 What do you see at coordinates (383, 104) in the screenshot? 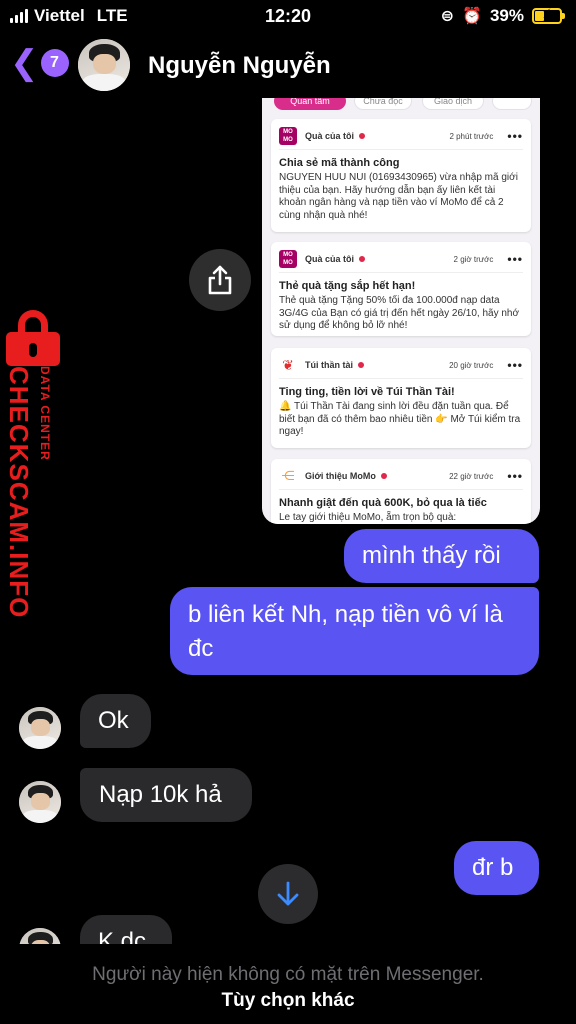
I see `momo-tab: Chưa đọc` at bounding box center [383, 104].